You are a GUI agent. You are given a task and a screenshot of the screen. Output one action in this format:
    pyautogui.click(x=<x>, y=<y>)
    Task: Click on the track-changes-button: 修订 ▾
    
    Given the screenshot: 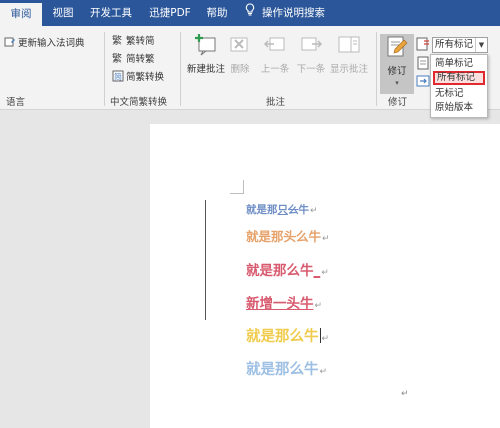 What is the action you would take?
    pyautogui.click(x=397, y=64)
    